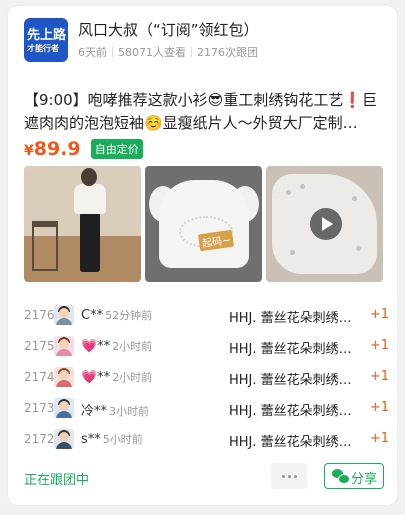 This screenshot has height=515, width=405. I want to click on product-video, so click(324, 224).